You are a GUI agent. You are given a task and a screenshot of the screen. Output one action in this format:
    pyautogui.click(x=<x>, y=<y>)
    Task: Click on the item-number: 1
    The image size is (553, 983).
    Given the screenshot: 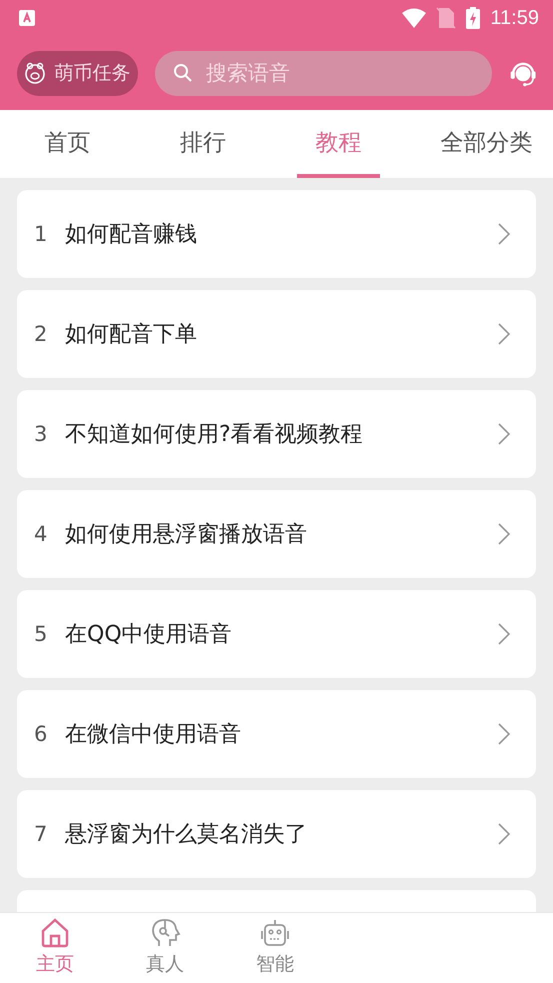 What is the action you would take?
    pyautogui.click(x=41, y=234)
    